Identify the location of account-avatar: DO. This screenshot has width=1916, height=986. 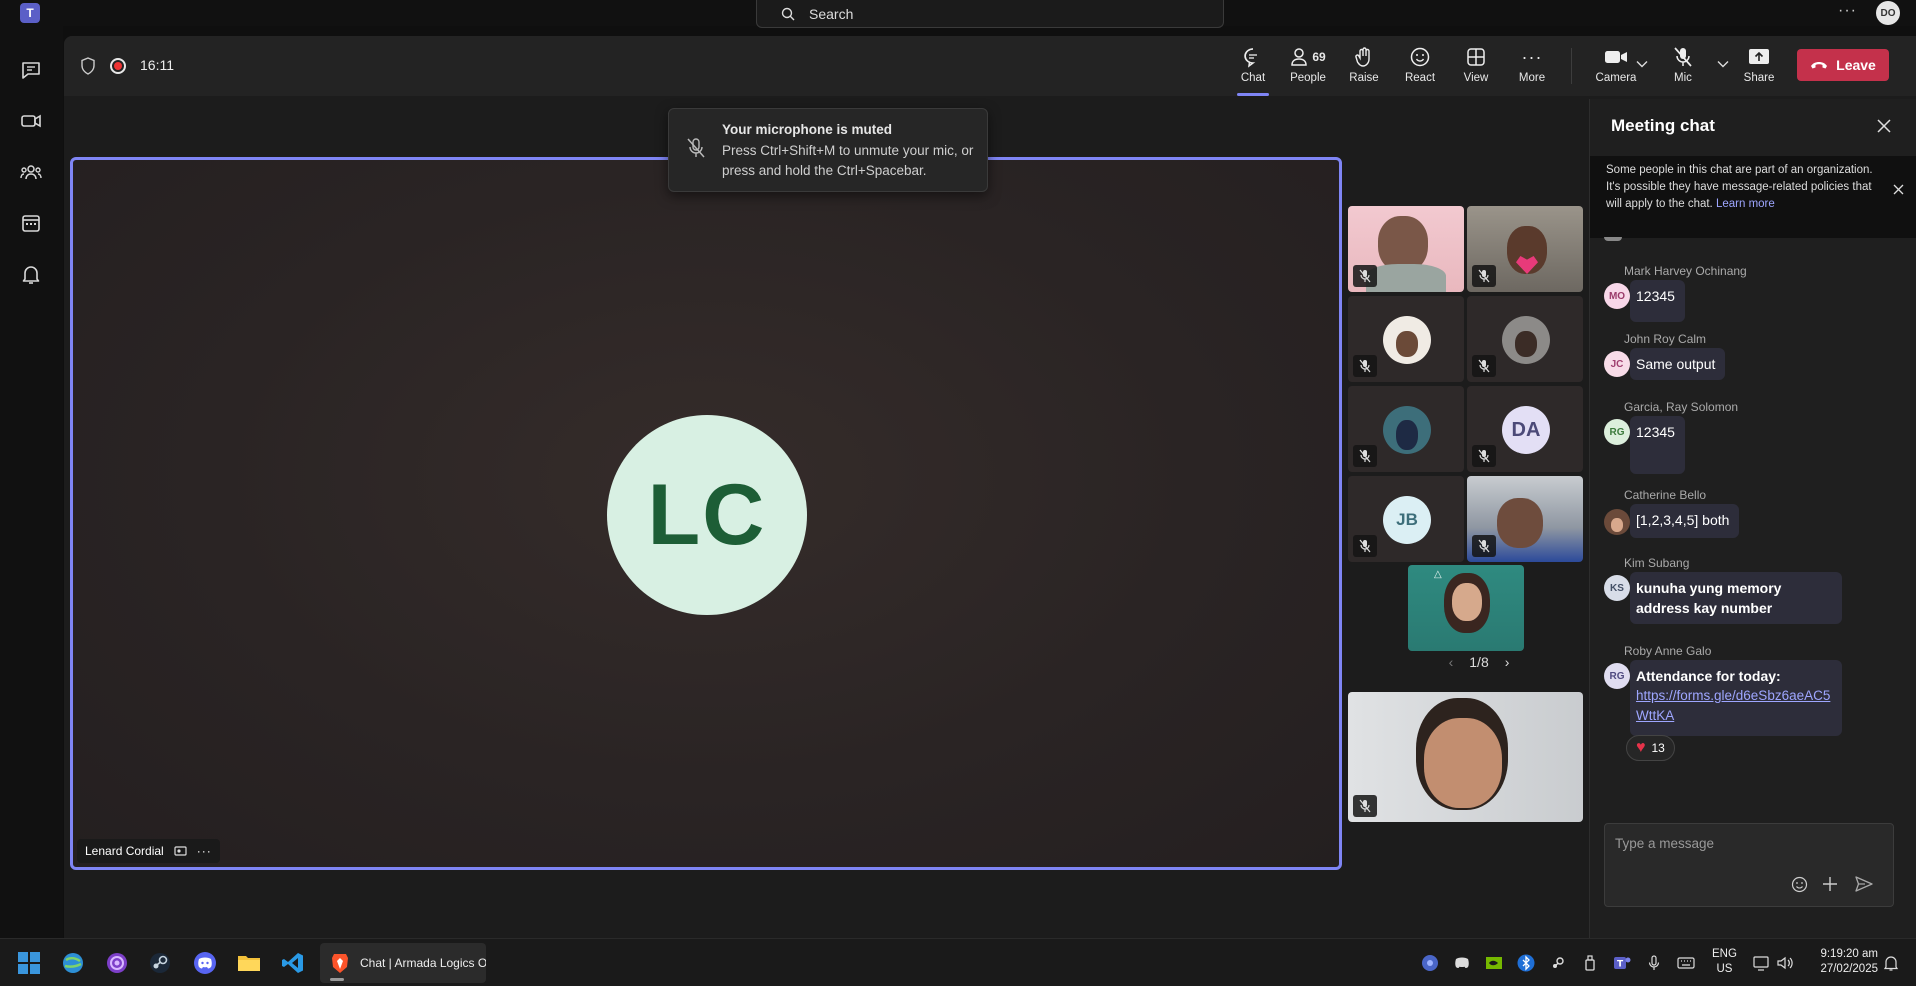
(1888, 13).